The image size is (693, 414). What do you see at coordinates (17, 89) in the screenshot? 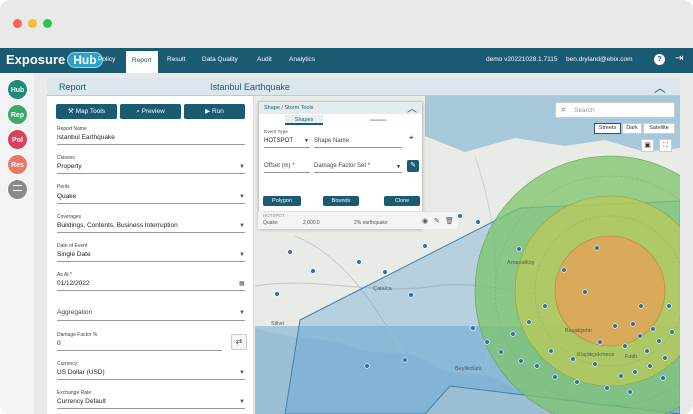
I see `rail-hub-button: Hub` at bounding box center [17, 89].